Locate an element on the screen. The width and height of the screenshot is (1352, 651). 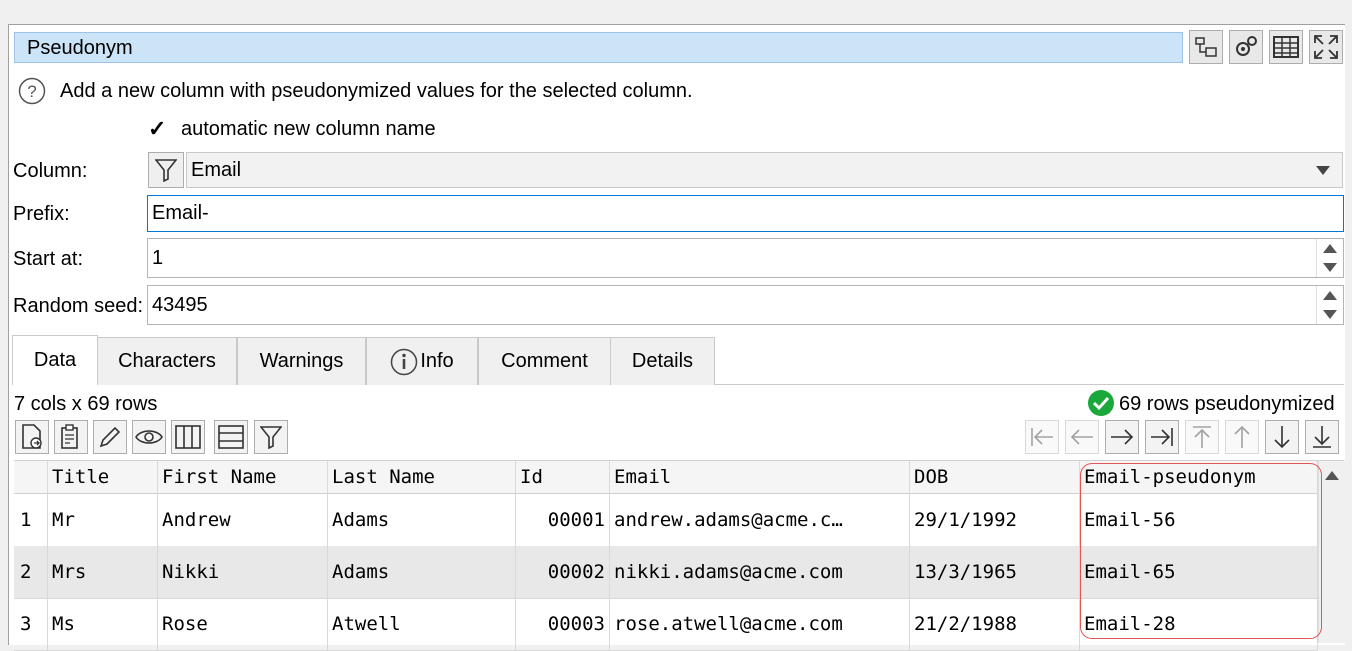
arrow-right-icon is located at coordinates (1122, 437).